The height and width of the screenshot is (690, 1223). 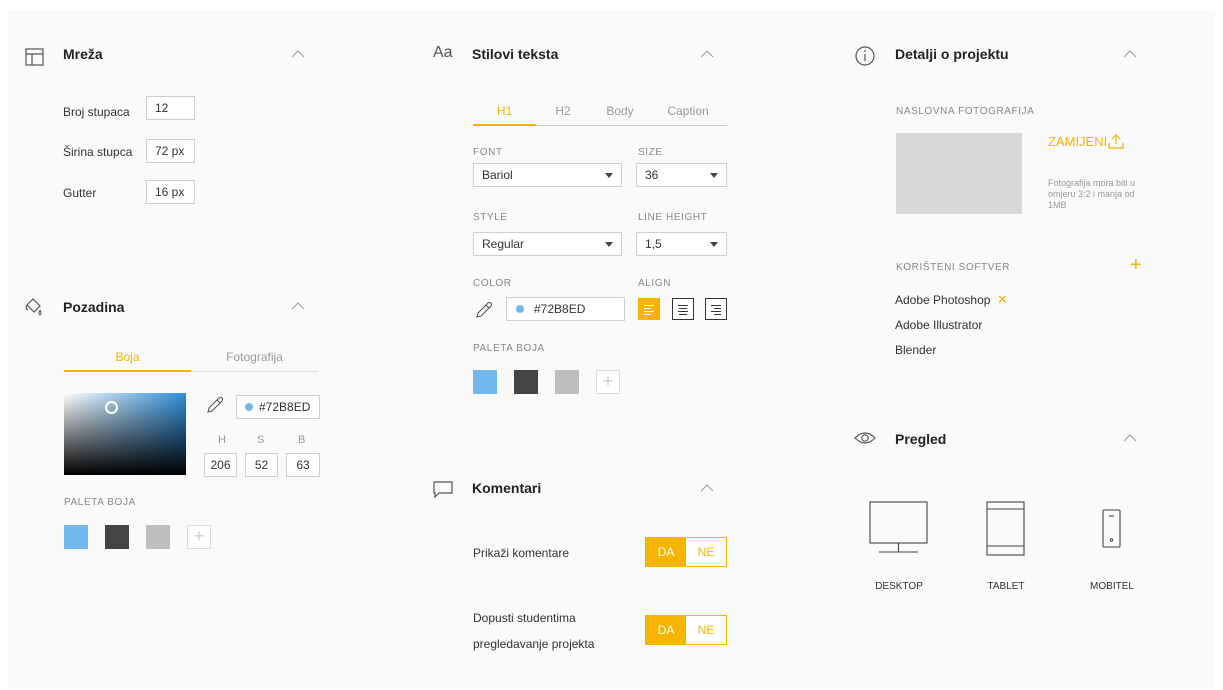 I want to click on align-label: ALIGN, so click(x=655, y=283).